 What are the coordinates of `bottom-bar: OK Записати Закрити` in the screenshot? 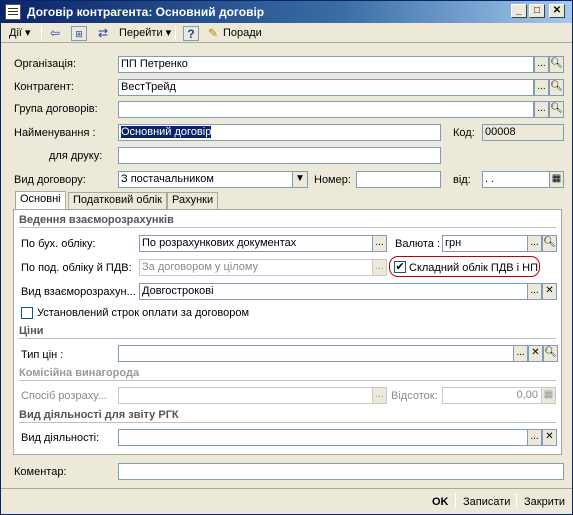 It's located at (286, 501).